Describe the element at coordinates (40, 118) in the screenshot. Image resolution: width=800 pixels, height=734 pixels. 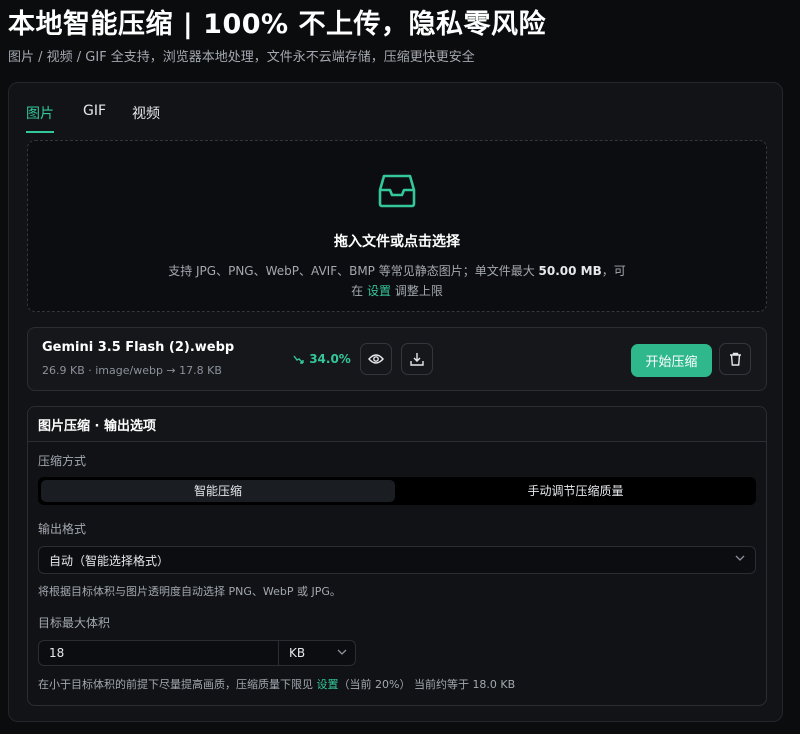
I see `tab-image: 图片` at that location.